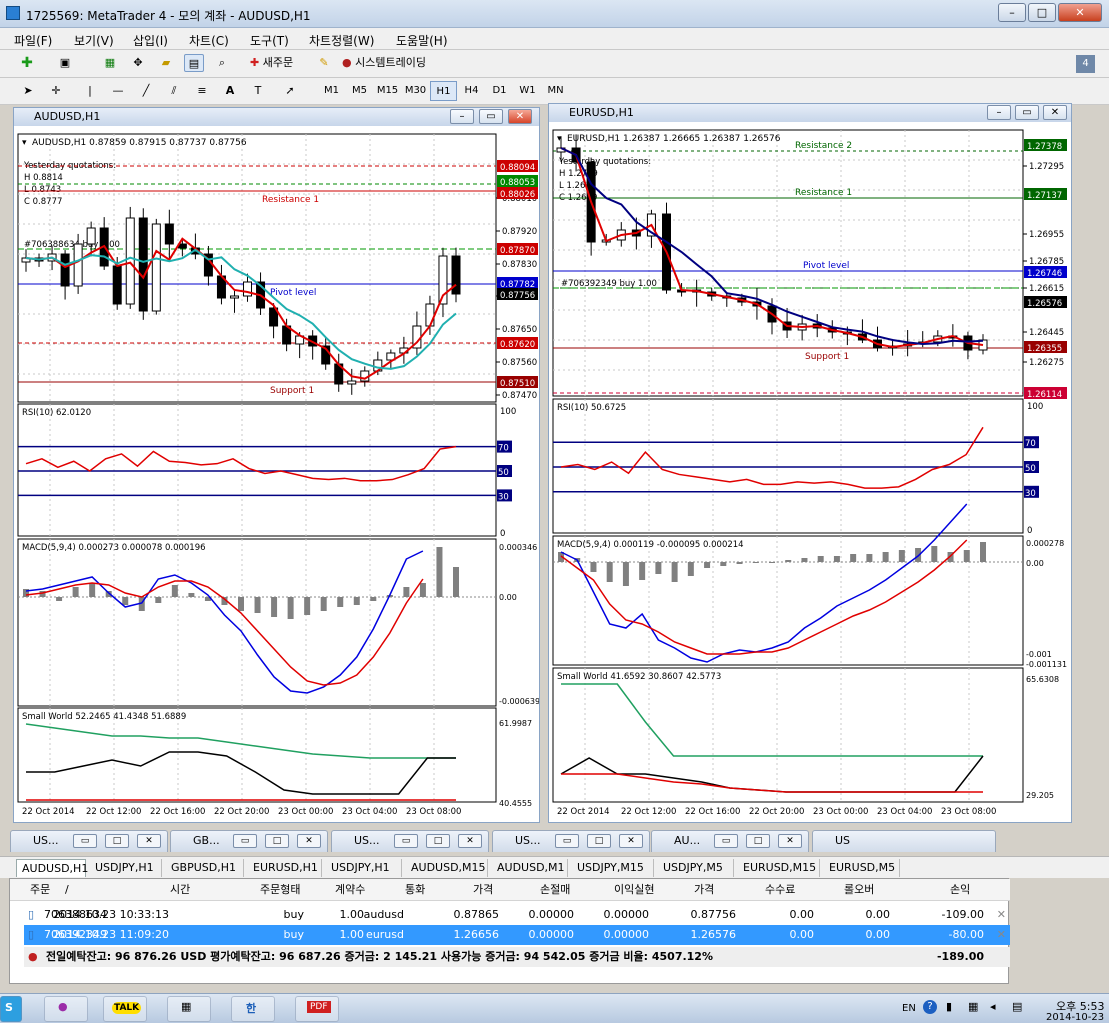 The height and width of the screenshot is (1023, 1109). Describe the element at coordinates (174, 91) in the screenshot. I see `equidistant-channel-tool: ⫽` at that location.